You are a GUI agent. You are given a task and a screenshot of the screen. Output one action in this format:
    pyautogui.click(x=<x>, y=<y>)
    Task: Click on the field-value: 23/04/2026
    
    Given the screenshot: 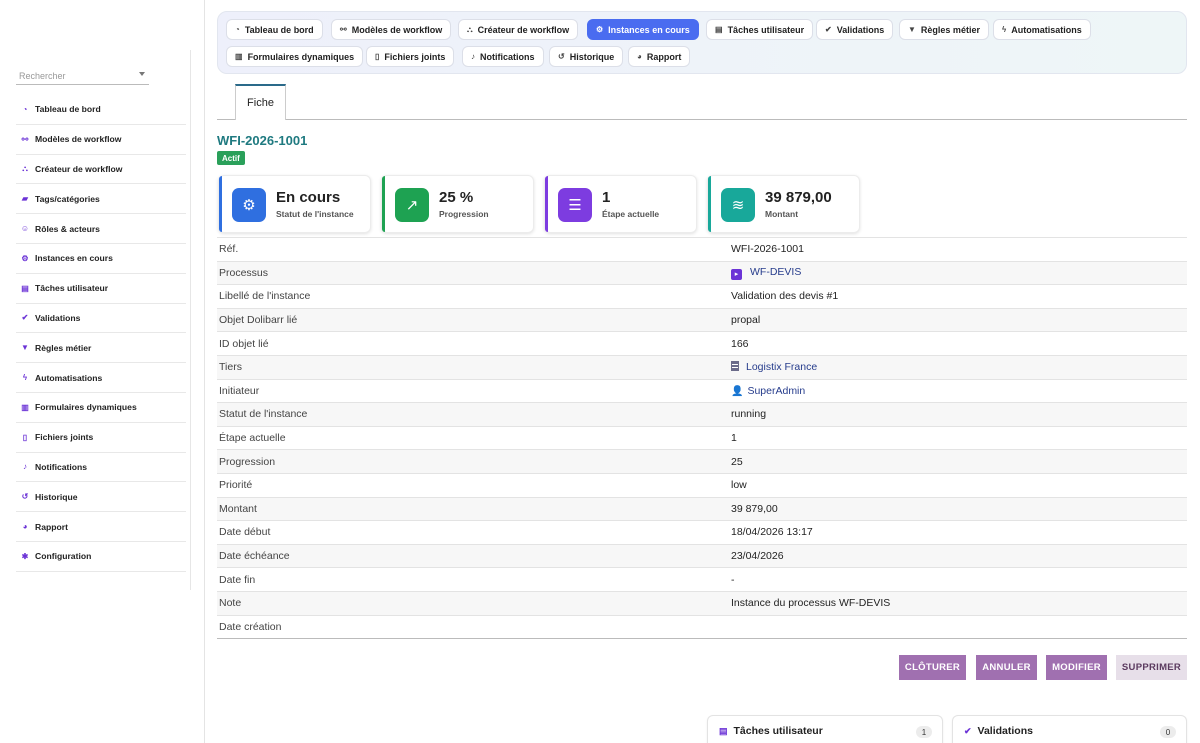 What is the action you would take?
    pyautogui.click(x=757, y=556)
    